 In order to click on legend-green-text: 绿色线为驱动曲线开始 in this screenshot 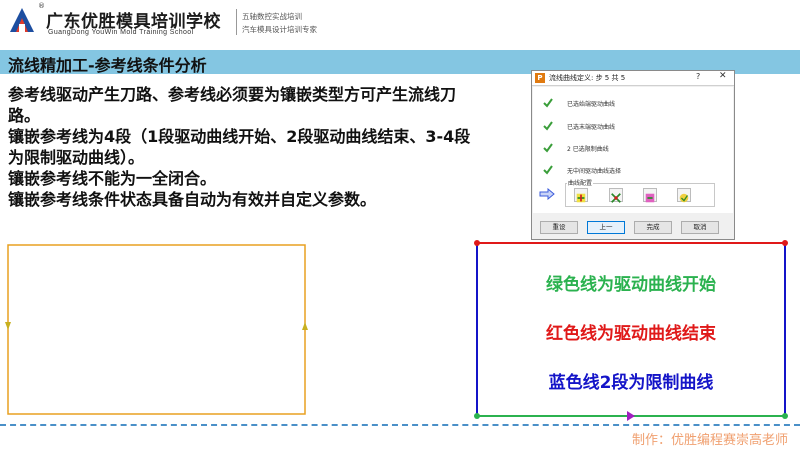, I will do `click(631, 285)`.